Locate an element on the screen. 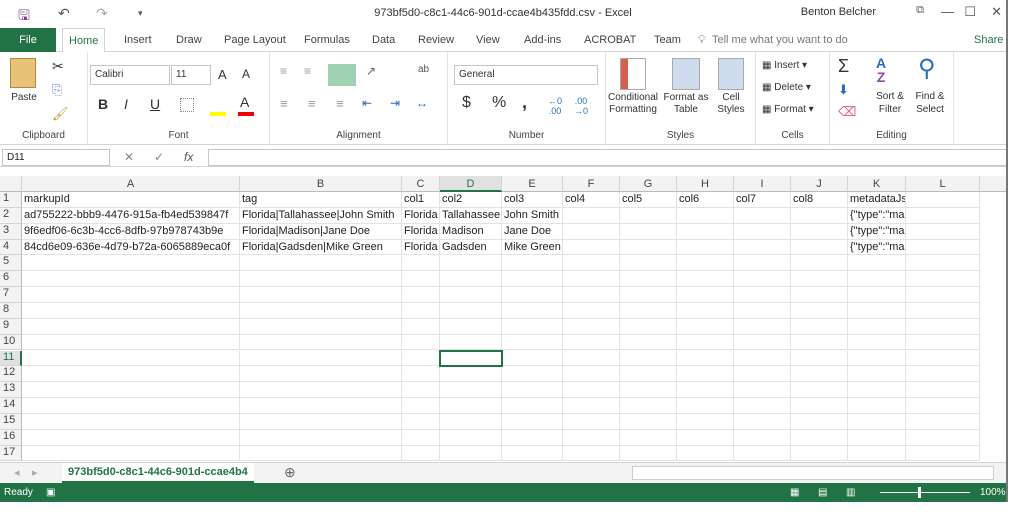  cell-a16 is located at coordinates (131, 437).